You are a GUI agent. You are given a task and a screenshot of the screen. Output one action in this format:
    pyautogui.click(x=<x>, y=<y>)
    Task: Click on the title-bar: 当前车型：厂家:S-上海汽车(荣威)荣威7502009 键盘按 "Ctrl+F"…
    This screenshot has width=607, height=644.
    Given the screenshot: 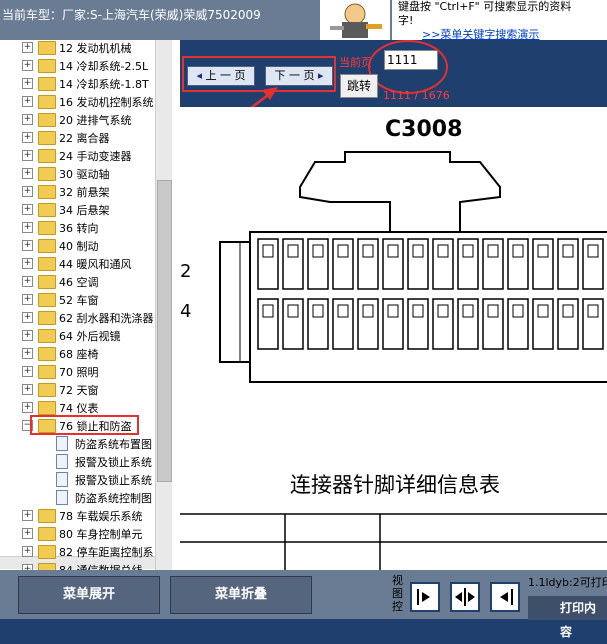 What is the action you would take?
    pyautogui.click(x=303, y=20)
    